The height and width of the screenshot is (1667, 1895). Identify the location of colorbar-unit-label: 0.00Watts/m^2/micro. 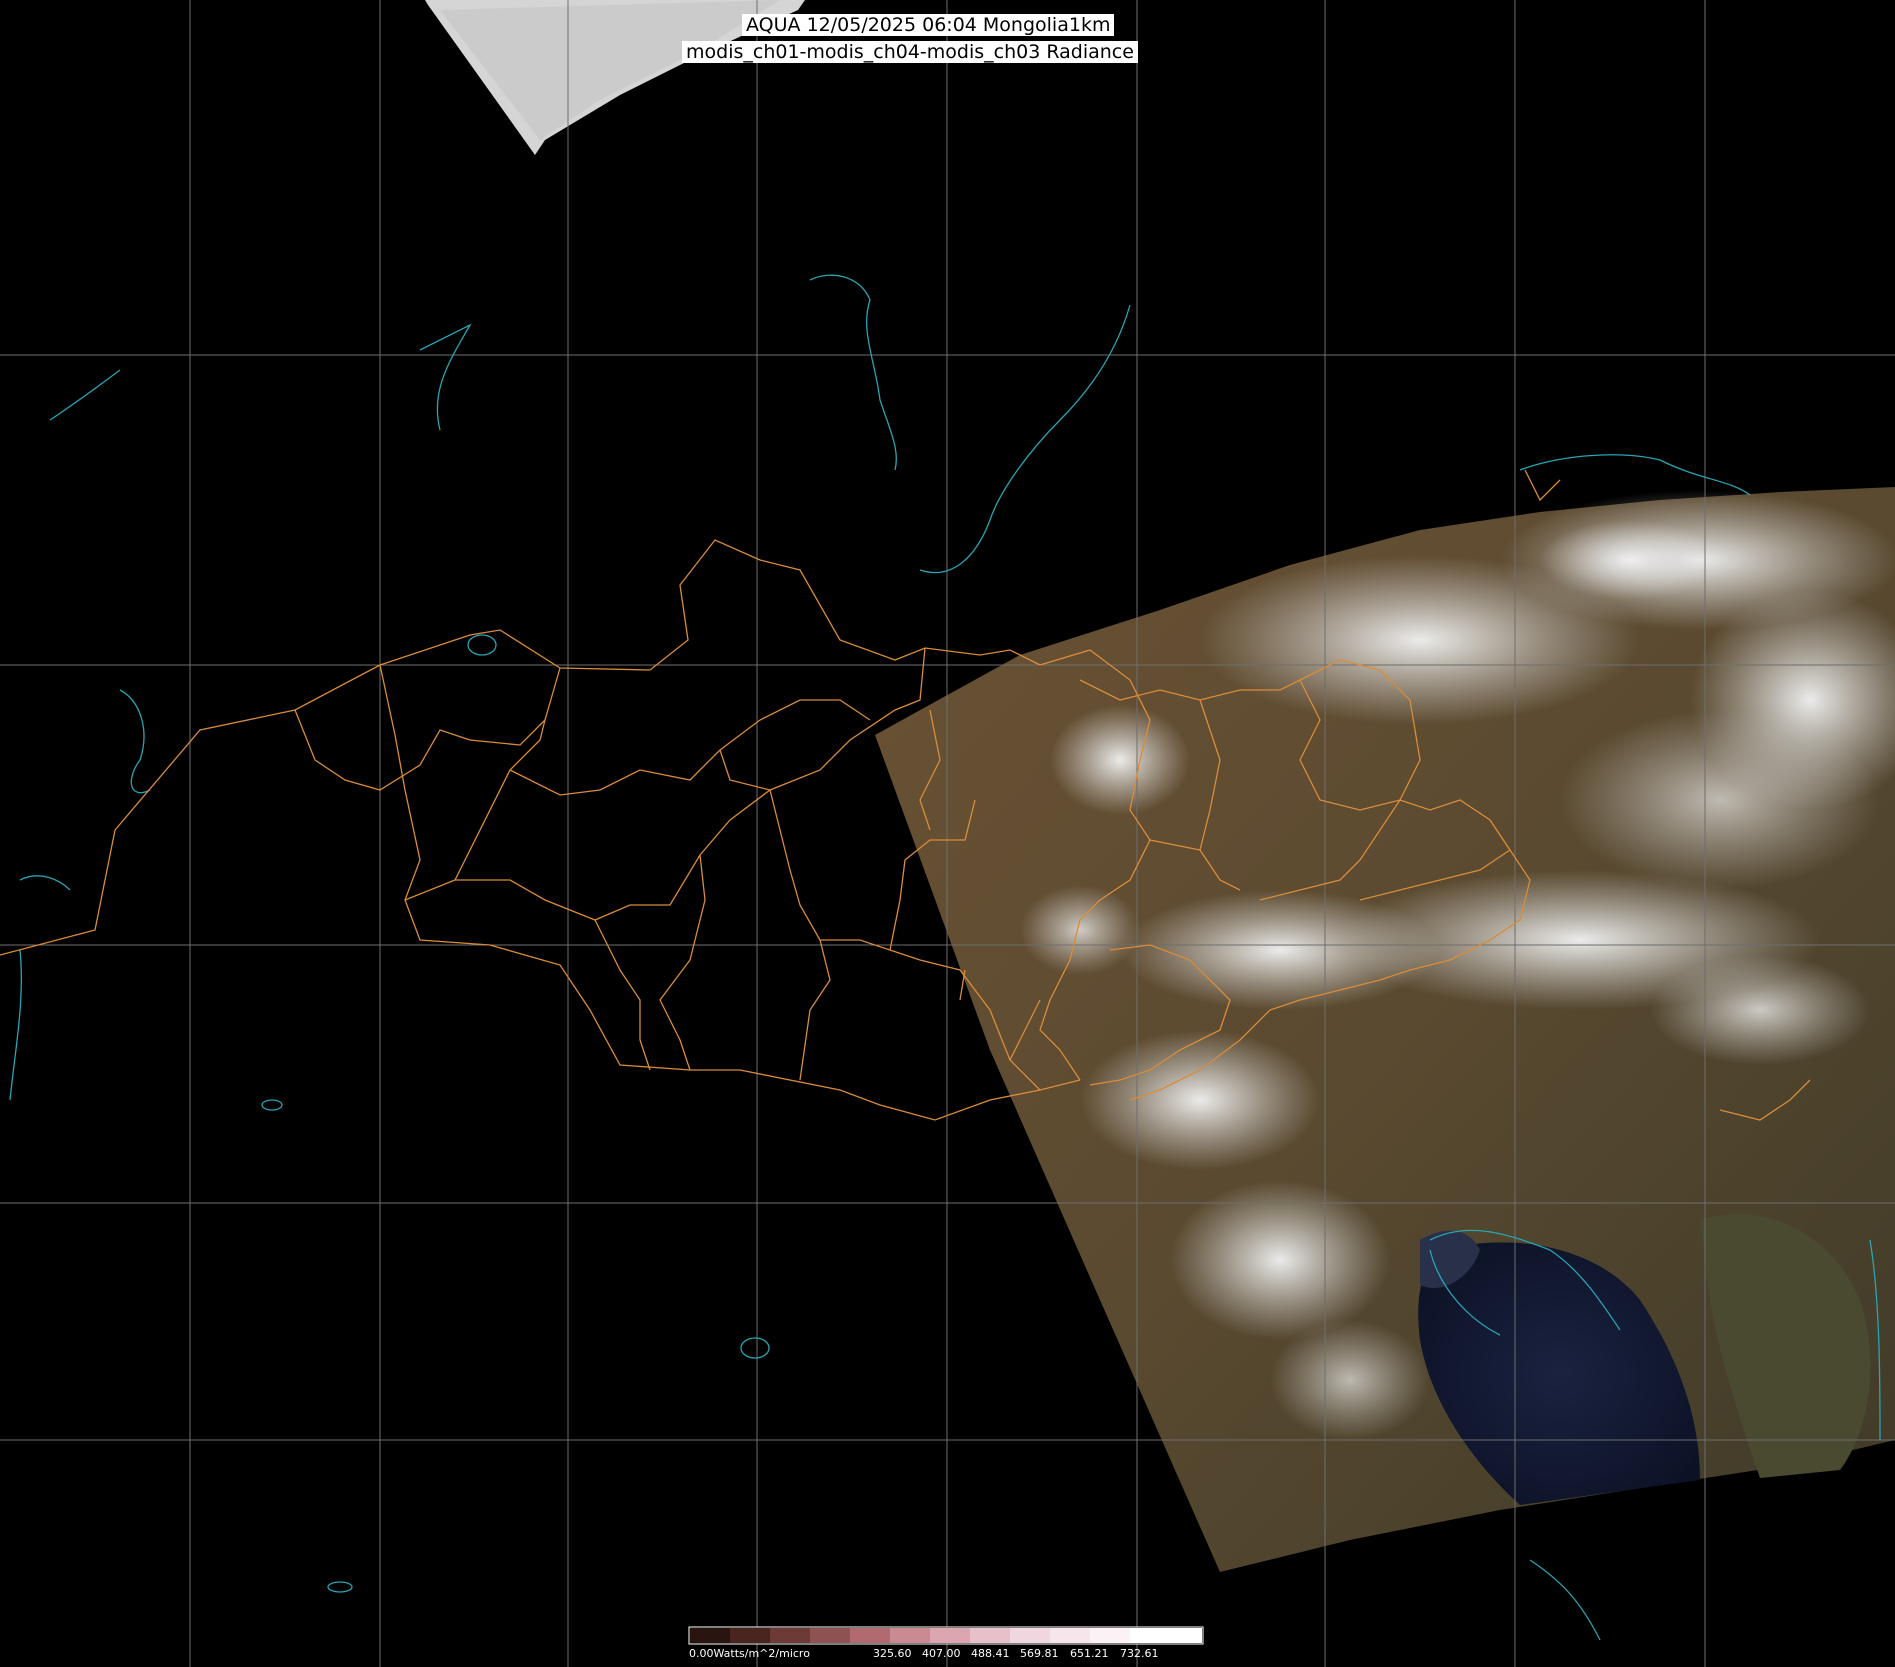
(749, 1653).